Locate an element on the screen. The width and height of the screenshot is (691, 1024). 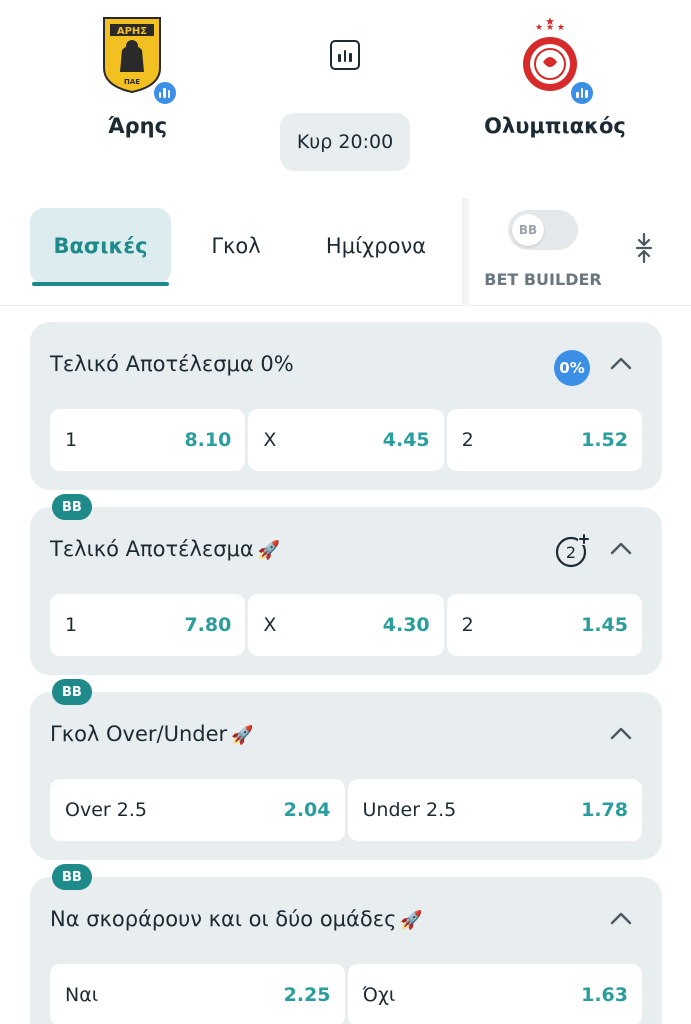
odd-label: Ναι is located at coordinates (82, 995).